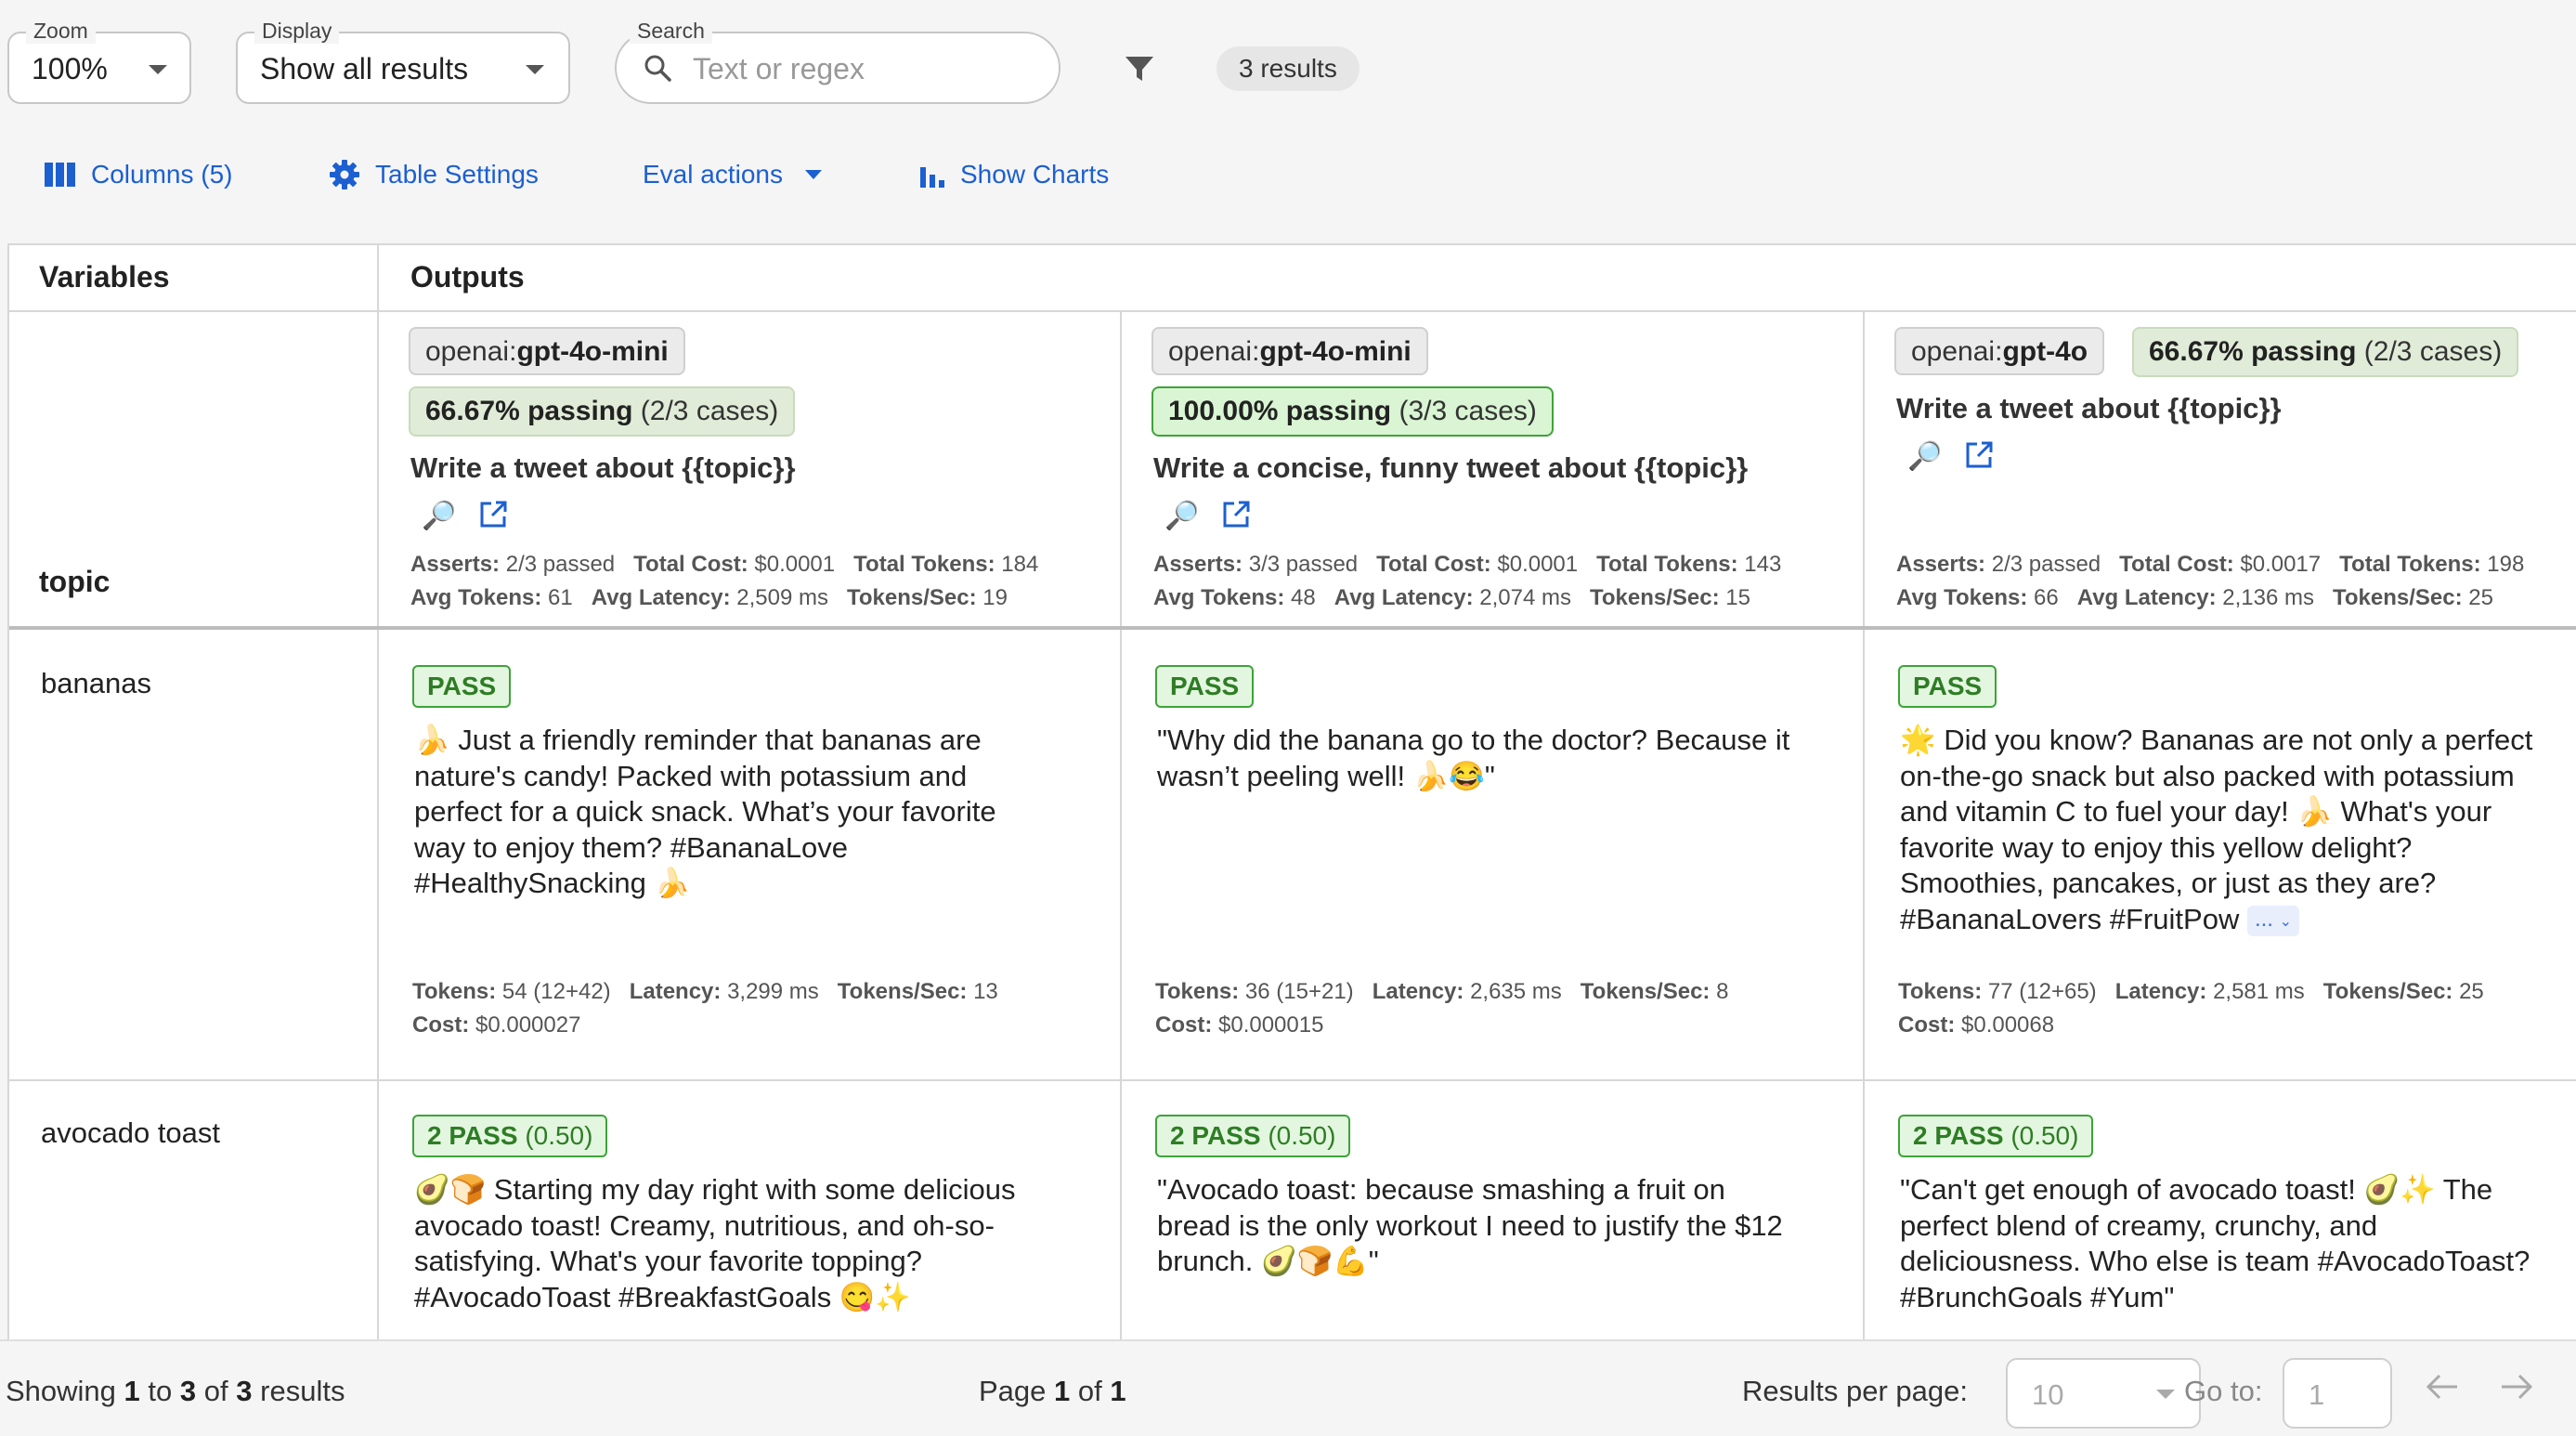 The height and width of the screenshot is (1436, 2576). What do you see at coordinates (2000, 351) in the screenshot?
I see `provider-label: openai:gpt-4o` at bounding box center [2000, 351].